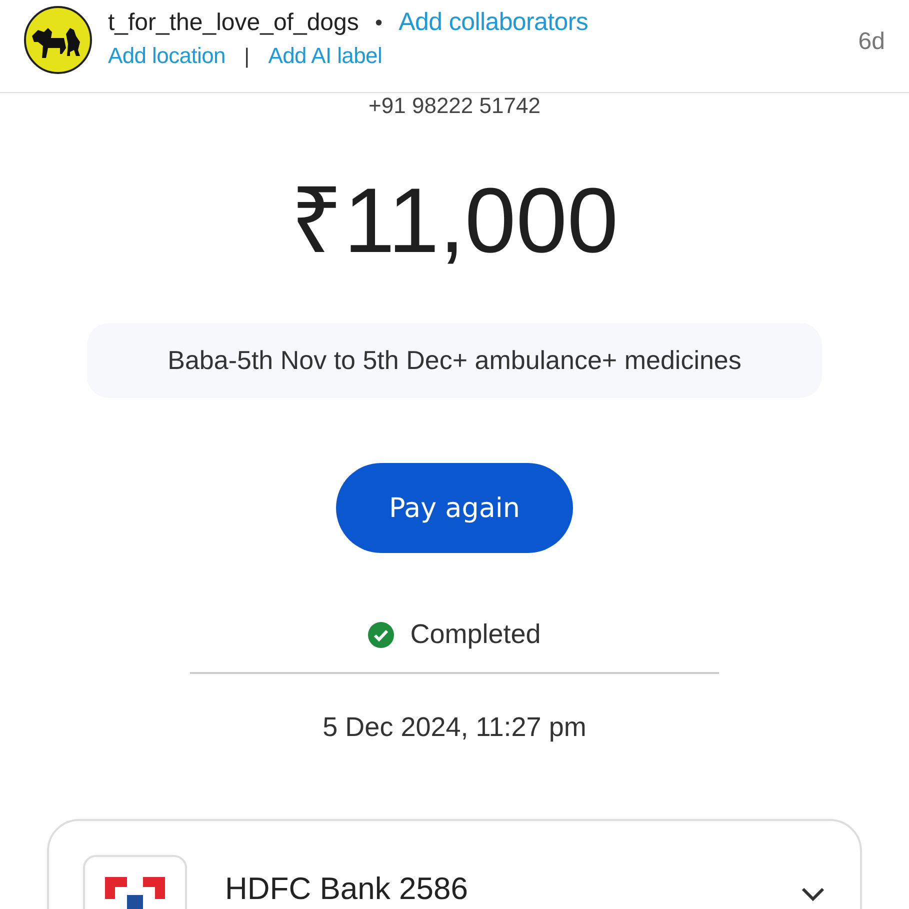 The width and height of the screenshot is (909, 909). I want to click on payment-note: Baba-5th Nov to 5th Dec+ ambulance+ medicines, so click(454, 360).